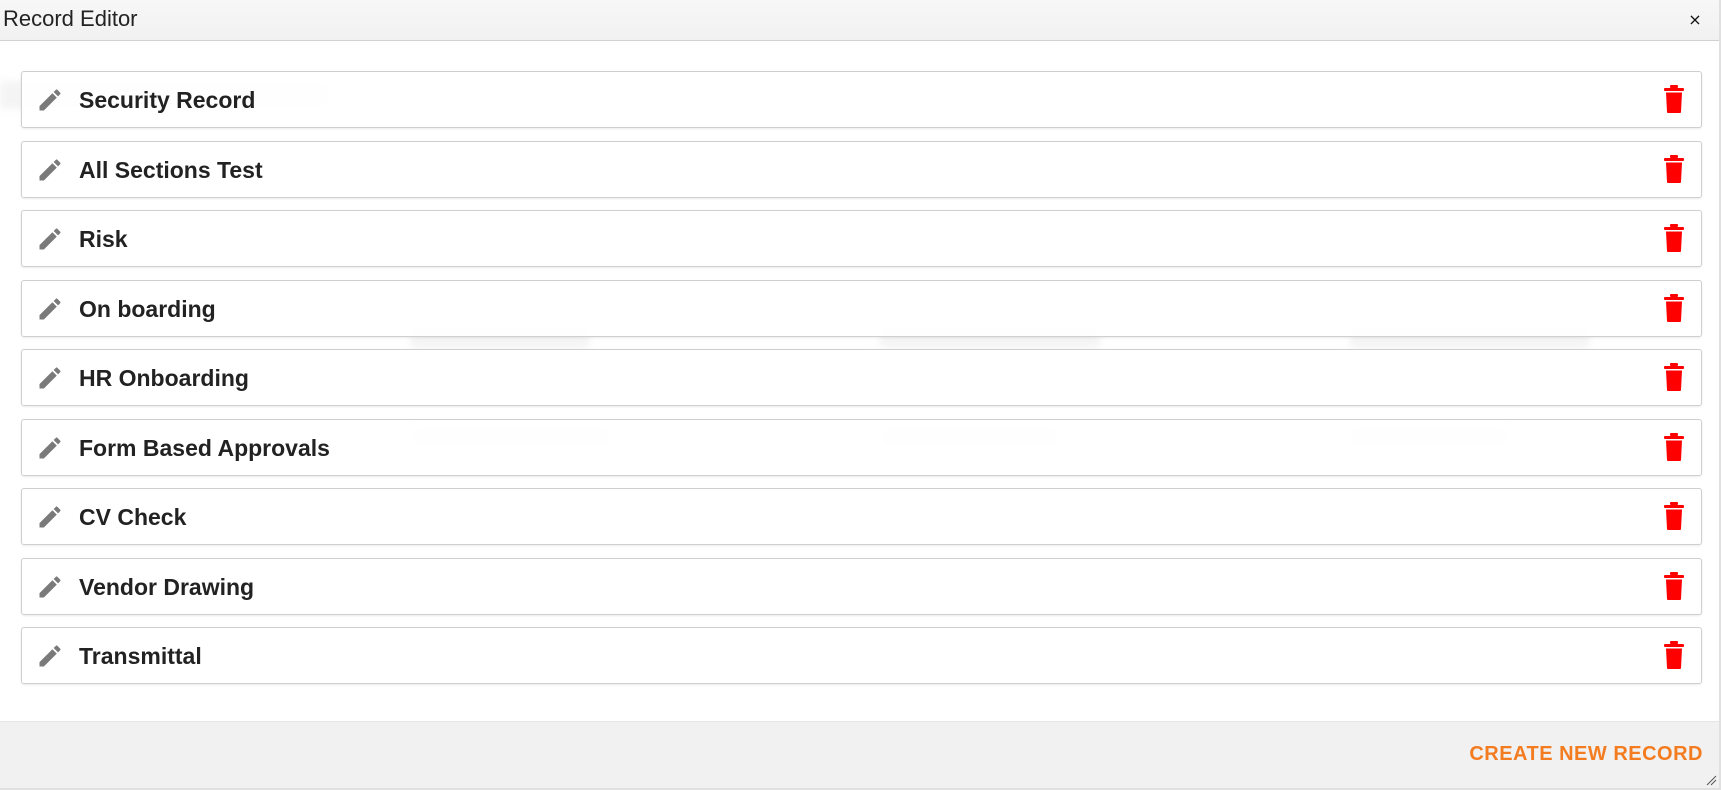  Describe the element at coordinates (147, 308) in the screenshot. I see `record-label: On boarding` at that location.